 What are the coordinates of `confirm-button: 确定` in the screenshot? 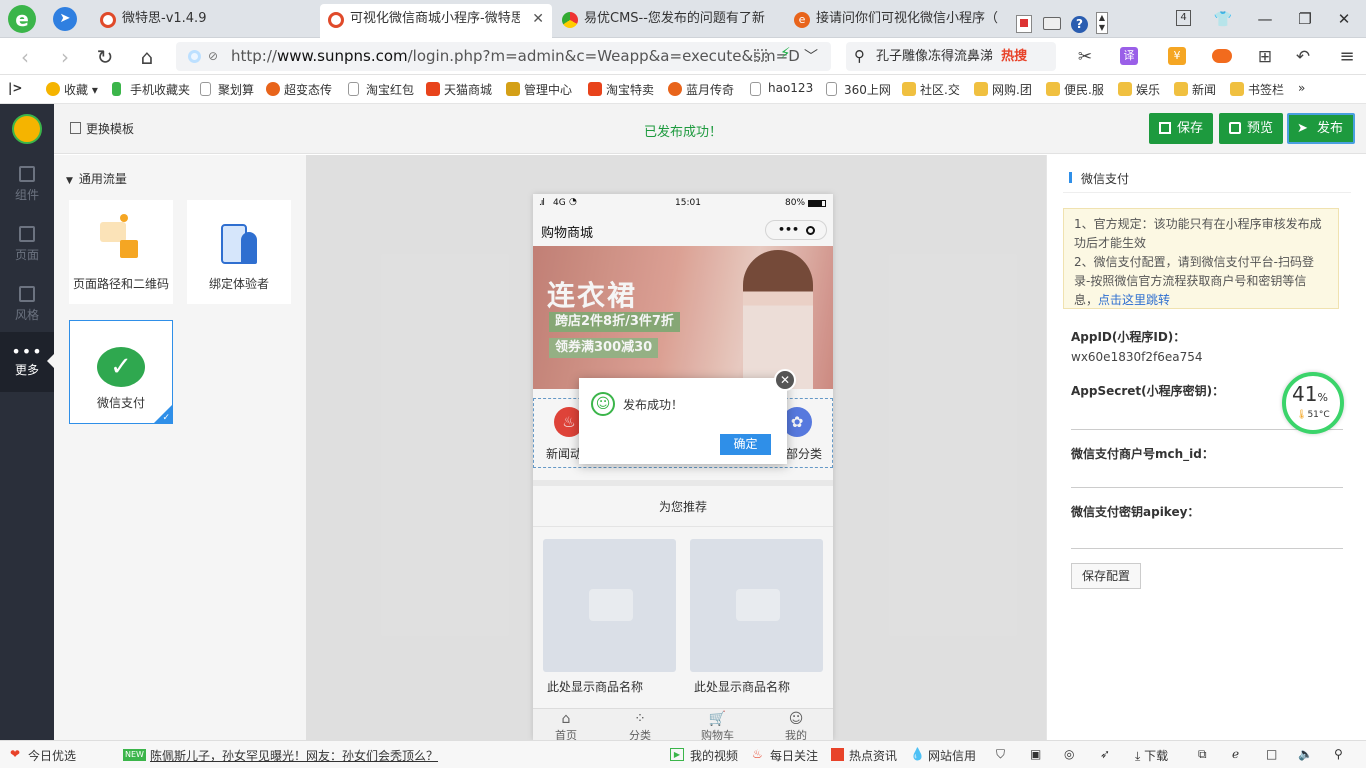 It's located at (745, 444).